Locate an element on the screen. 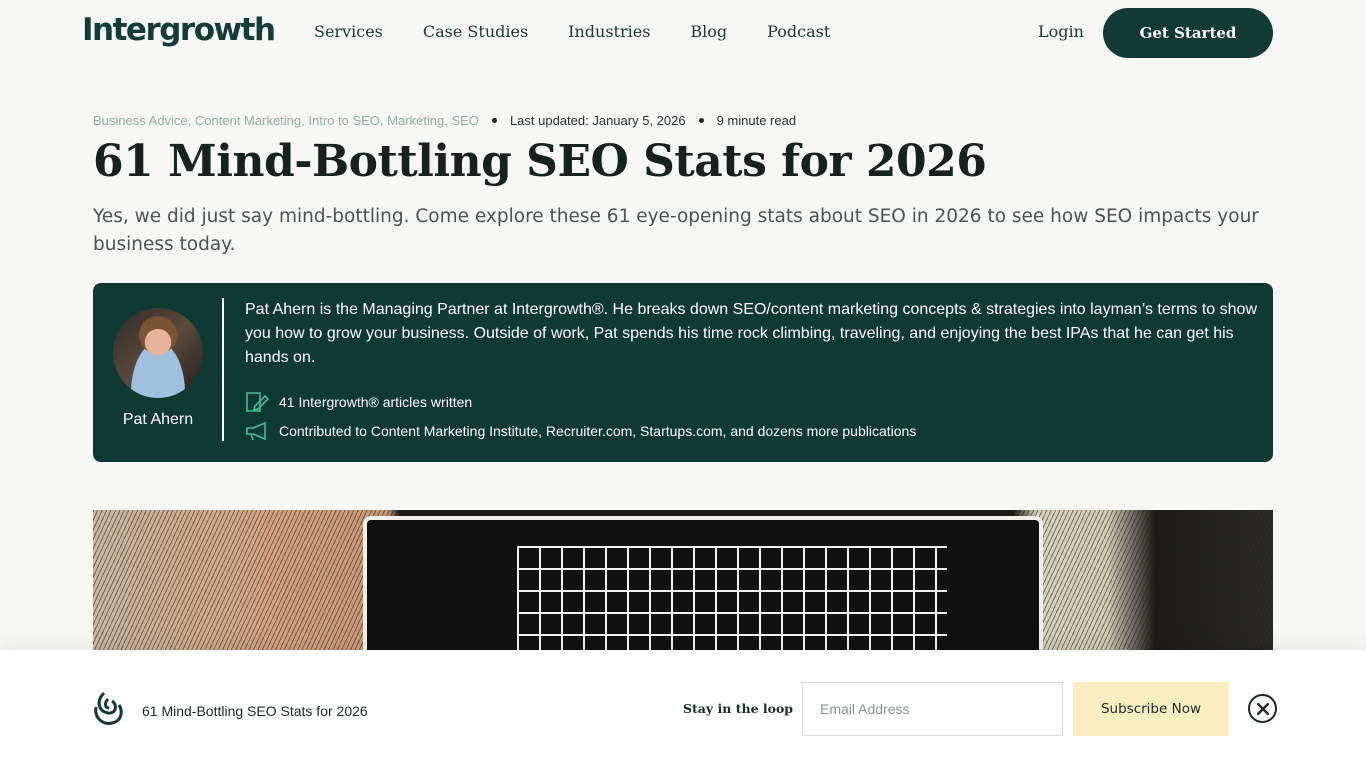  avatar is located at coordinates (158, 353).